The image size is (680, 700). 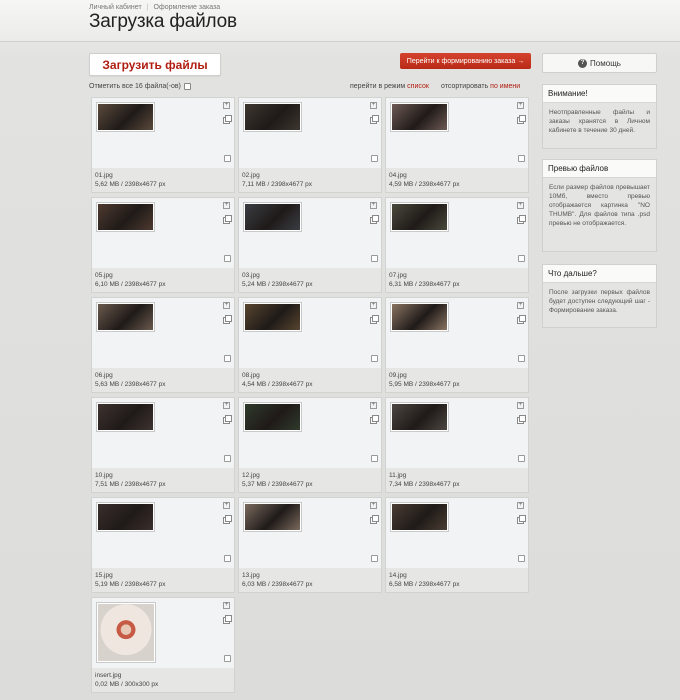 I want to click on sort-by-name-link: по имени, so click(x=505, y=86).